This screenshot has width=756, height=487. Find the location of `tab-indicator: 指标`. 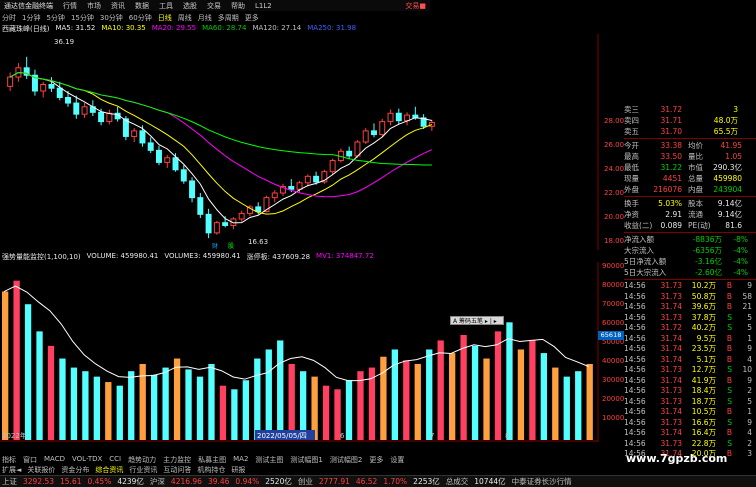

tab-indicator: 指标 is located at coordinates (9, 460).